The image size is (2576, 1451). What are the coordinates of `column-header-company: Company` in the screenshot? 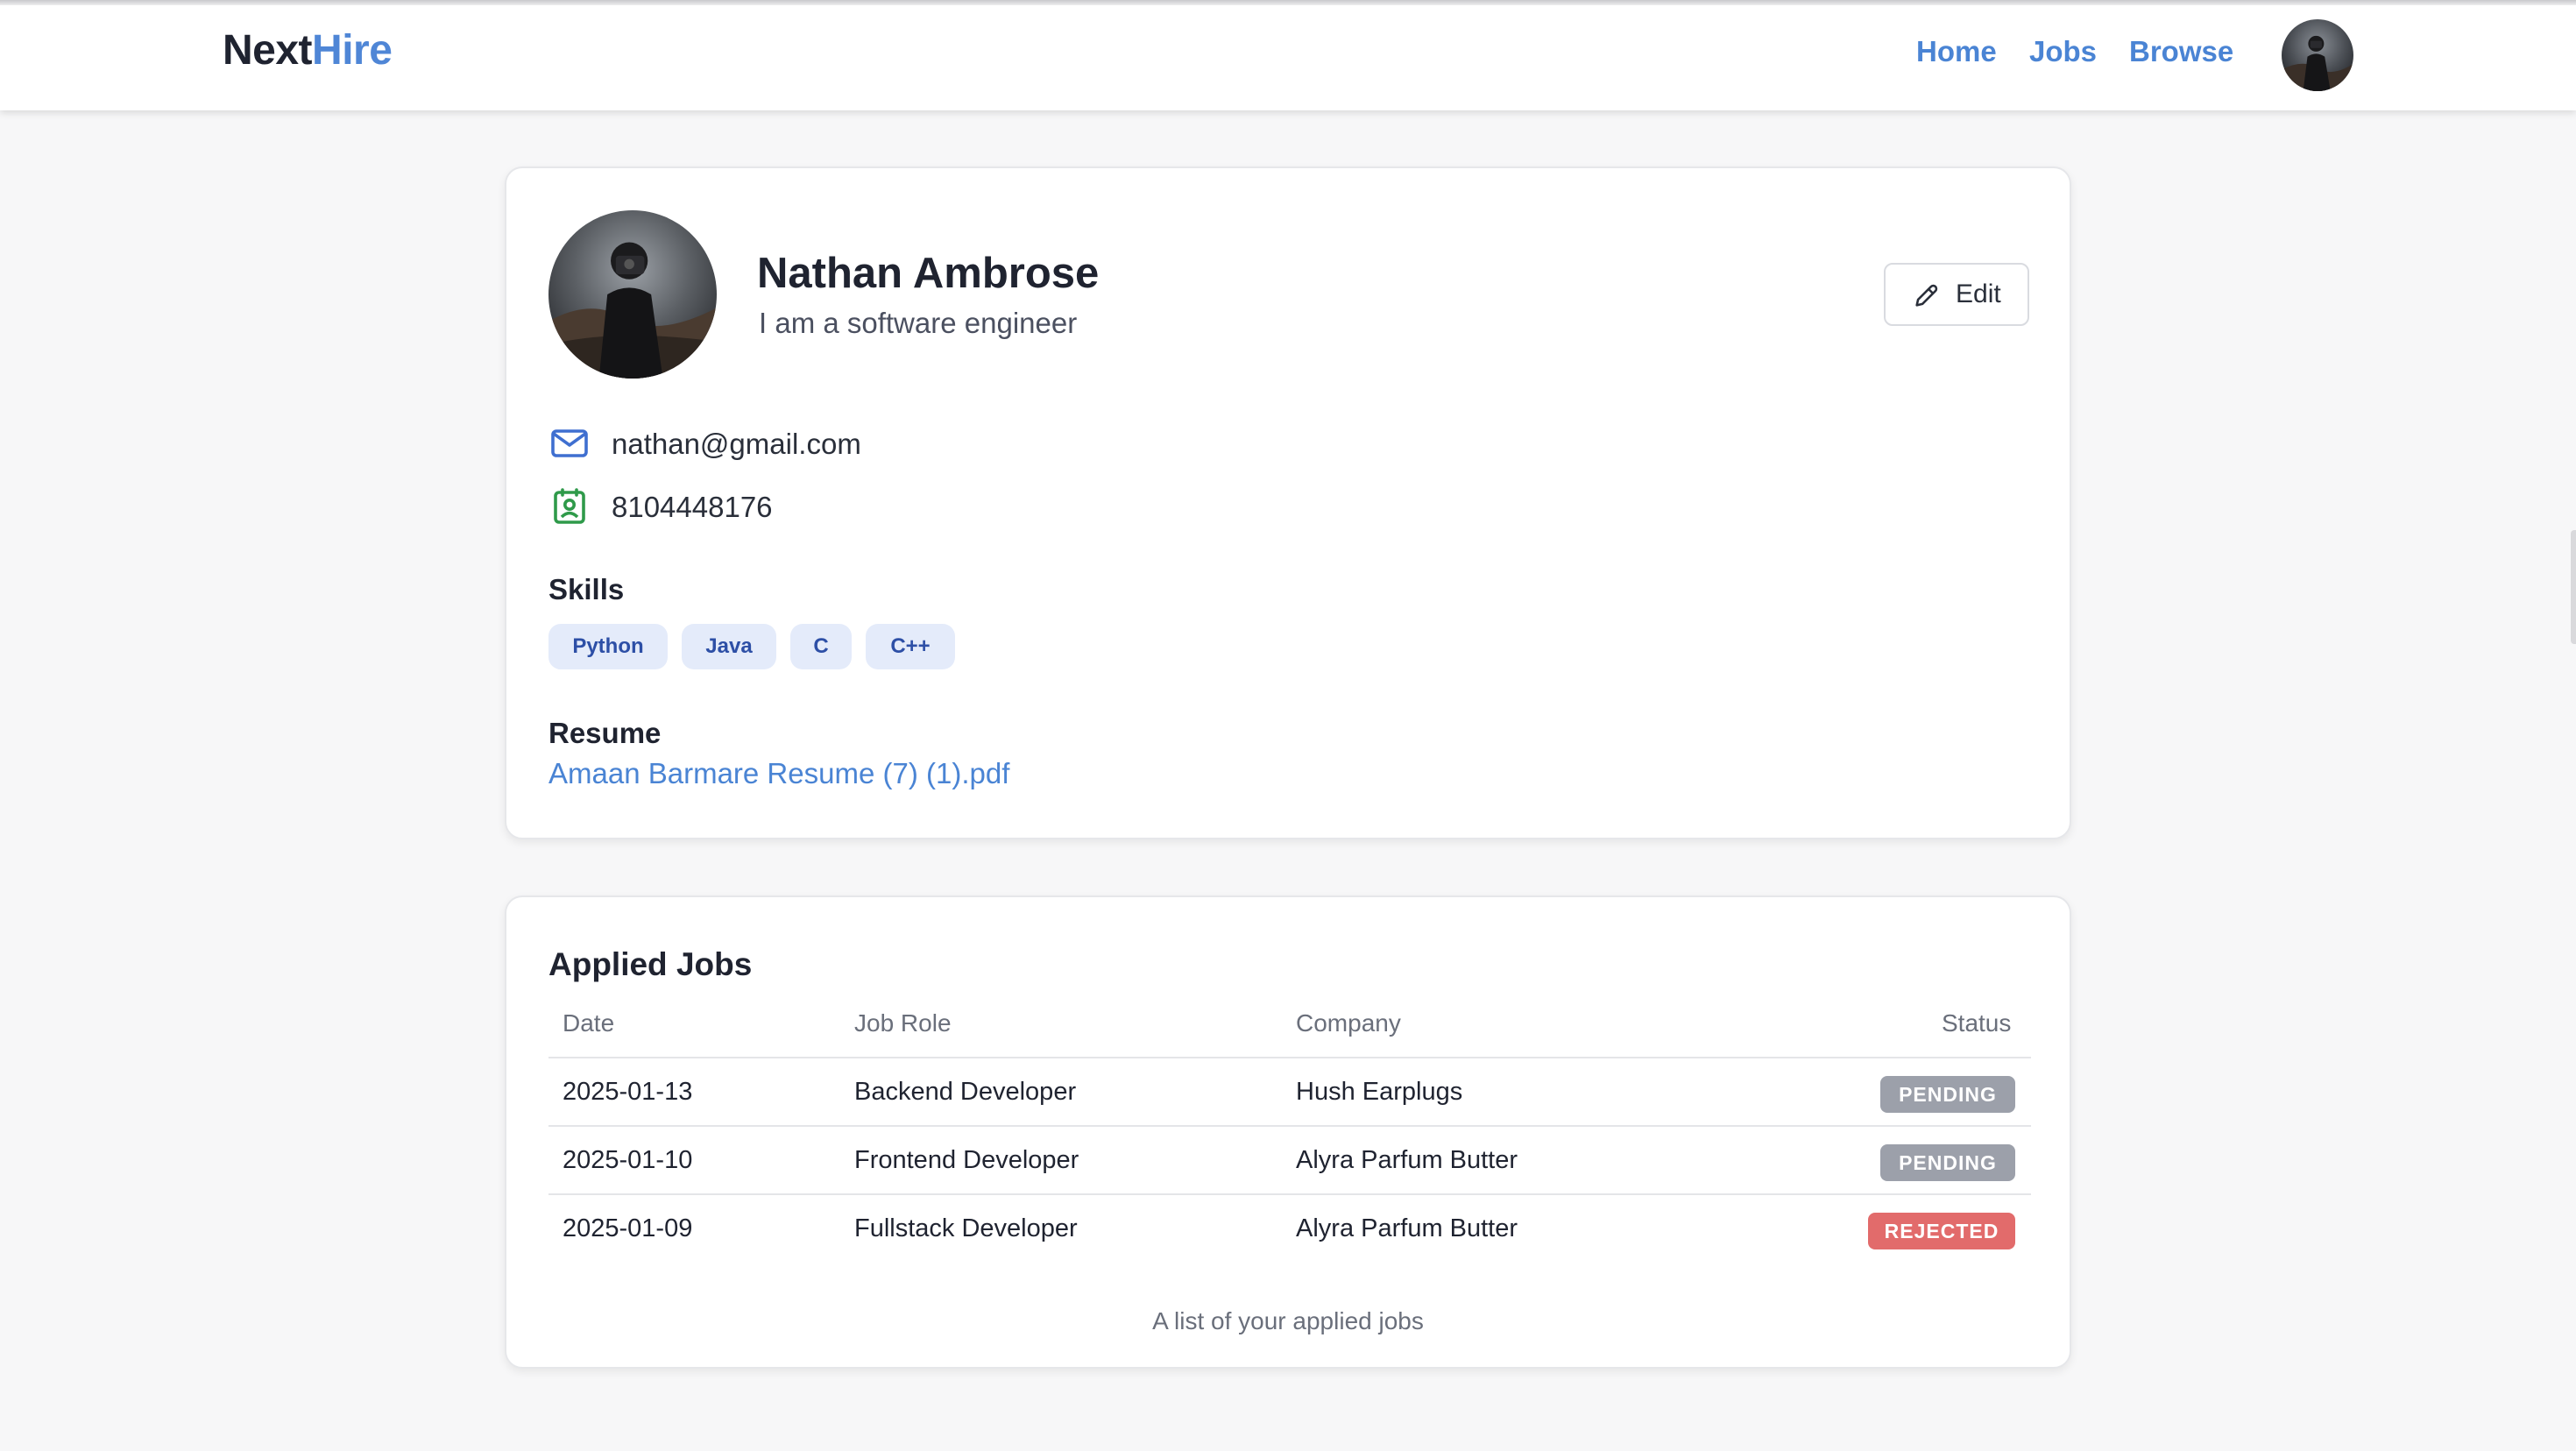 It's located at (1348, 1023).